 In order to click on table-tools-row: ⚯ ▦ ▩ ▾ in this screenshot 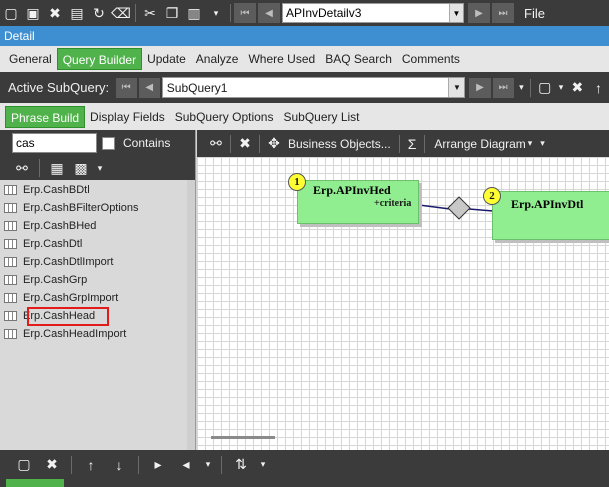, I will do `click(97, 168)`.